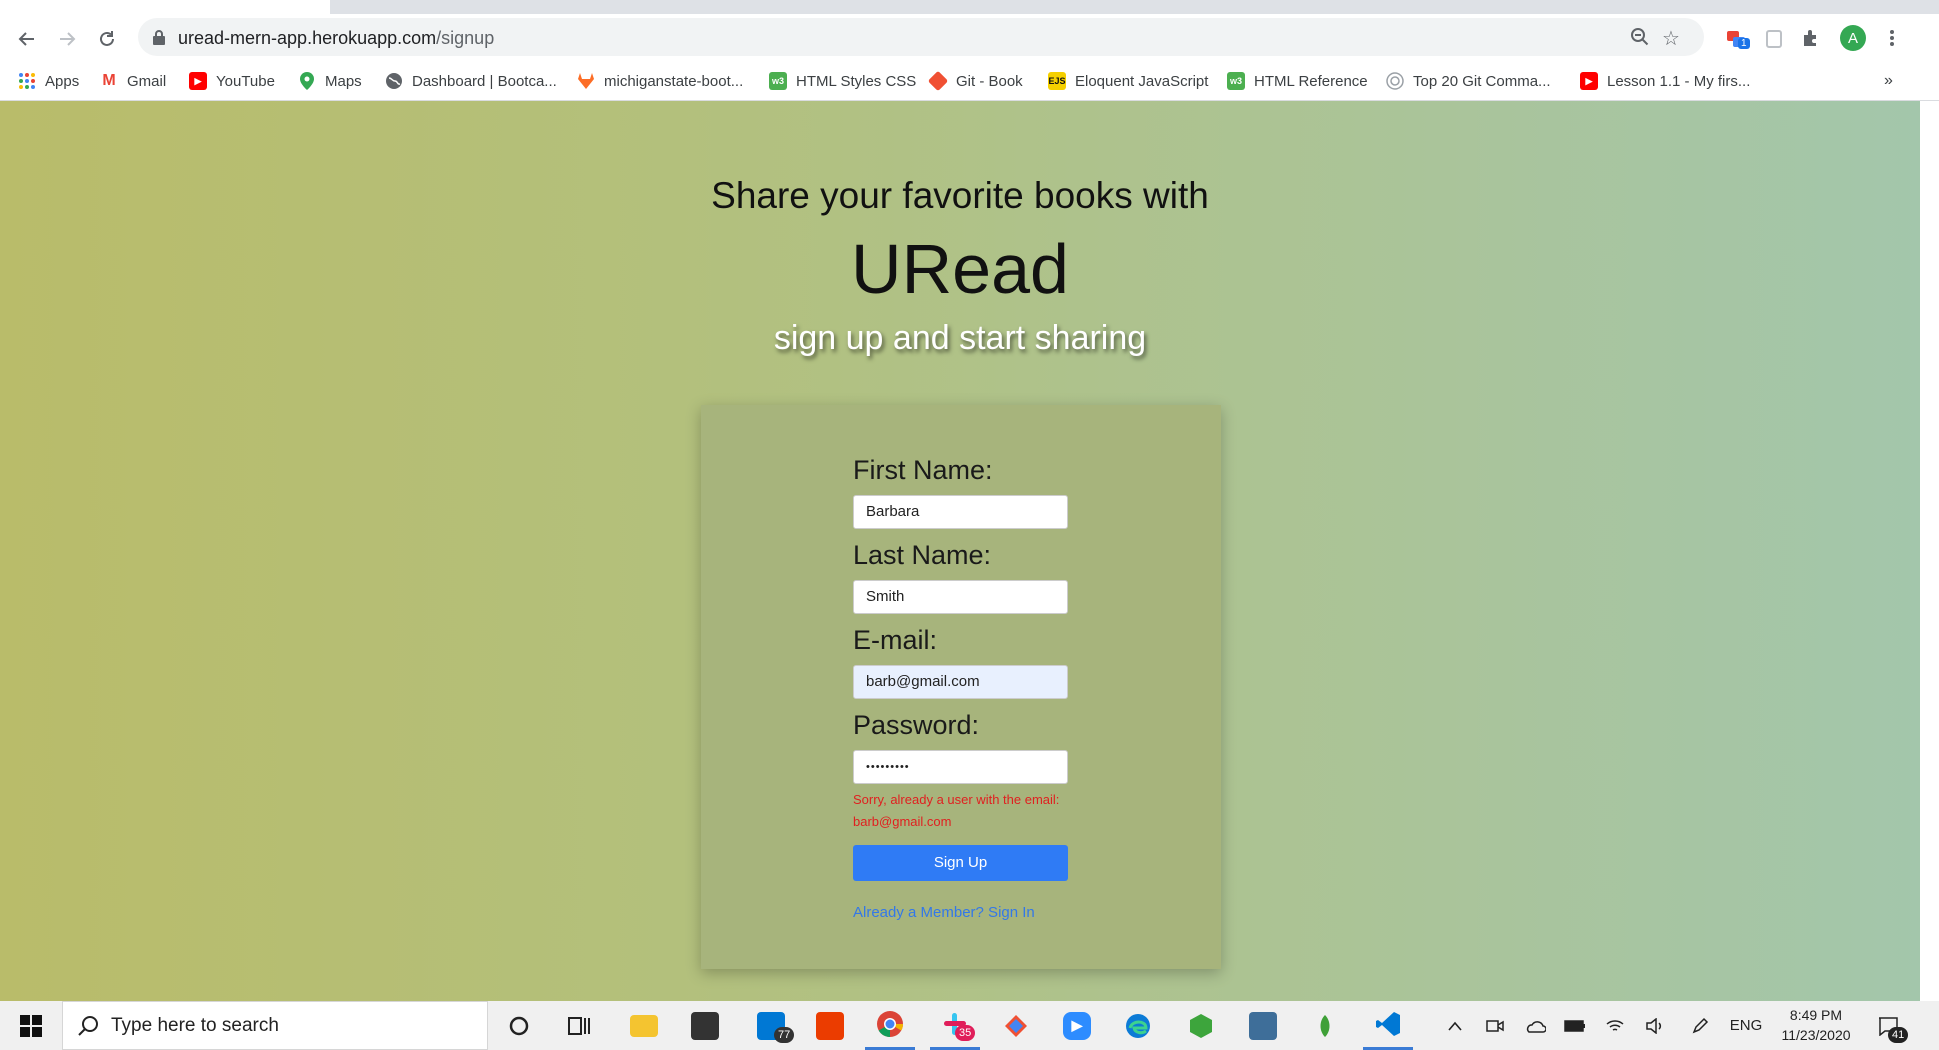  I want to click on url-host: uread-mern-app.herokuapp.com, so click(307, 38).